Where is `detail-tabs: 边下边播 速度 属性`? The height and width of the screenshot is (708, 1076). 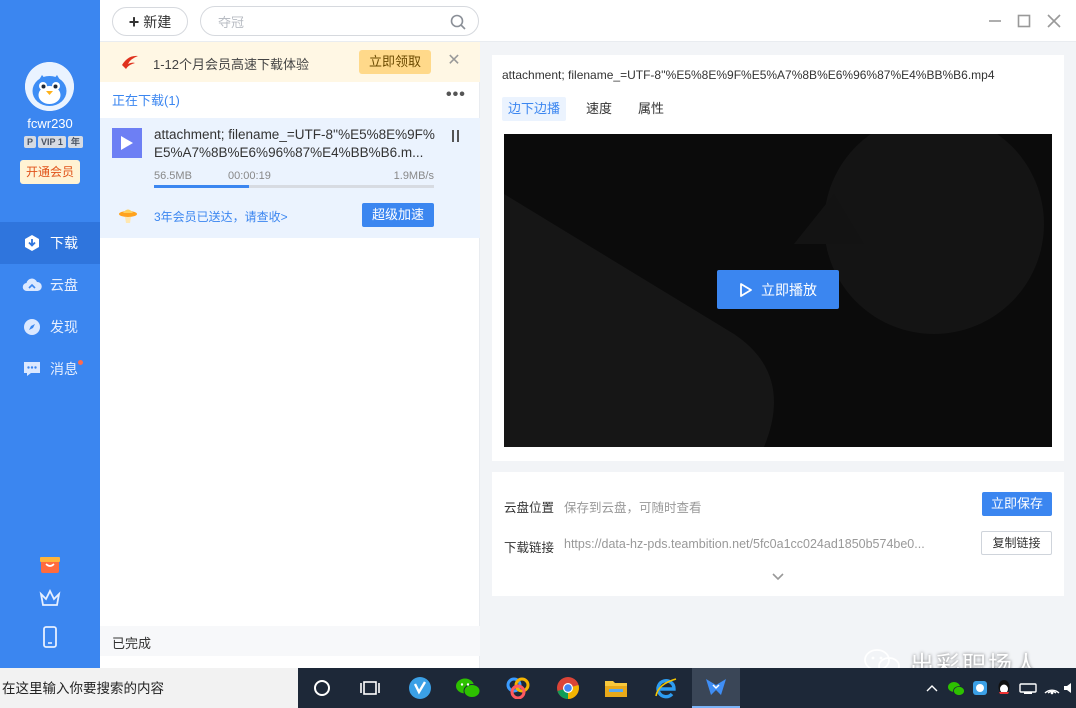 detail-tabs: 边下边播 速度 属性 is located at coordinates (593, 109).